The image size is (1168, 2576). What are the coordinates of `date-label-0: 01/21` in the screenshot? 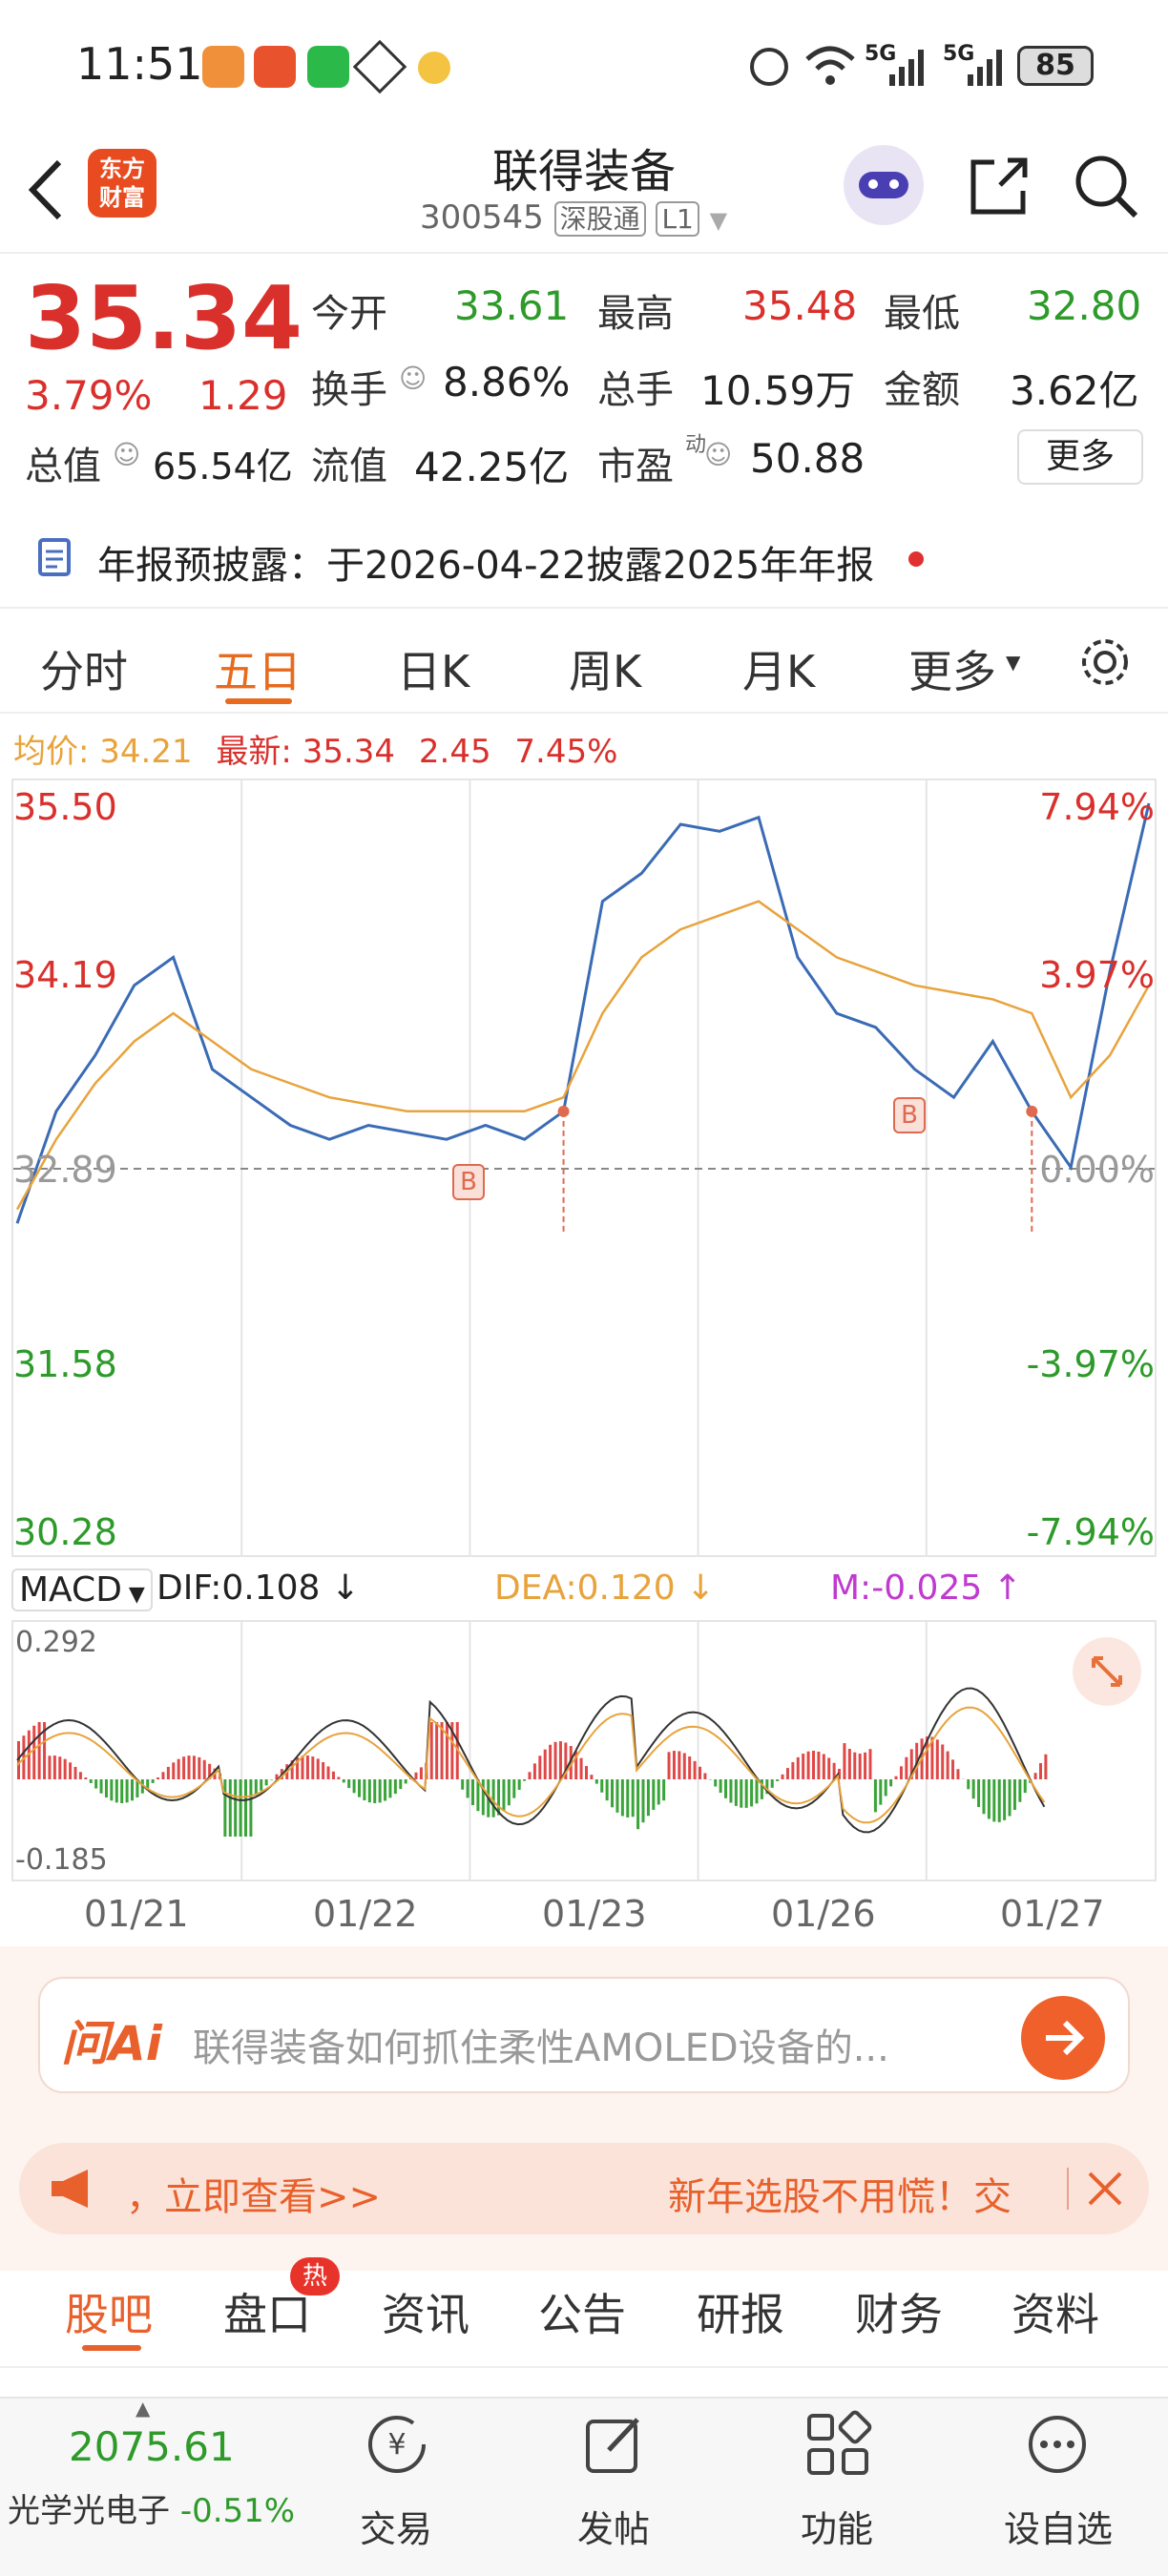 It's located at (136, 1914).